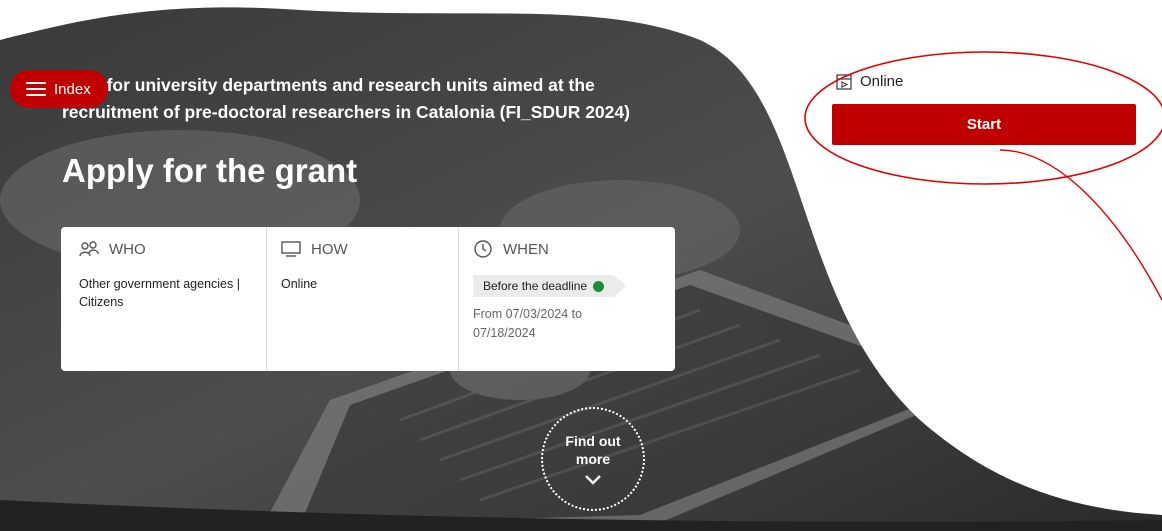  What do you see at coordinates (291, 249) in the screenshot?
I see `monitor-icon` at bounding box center [291, 249].